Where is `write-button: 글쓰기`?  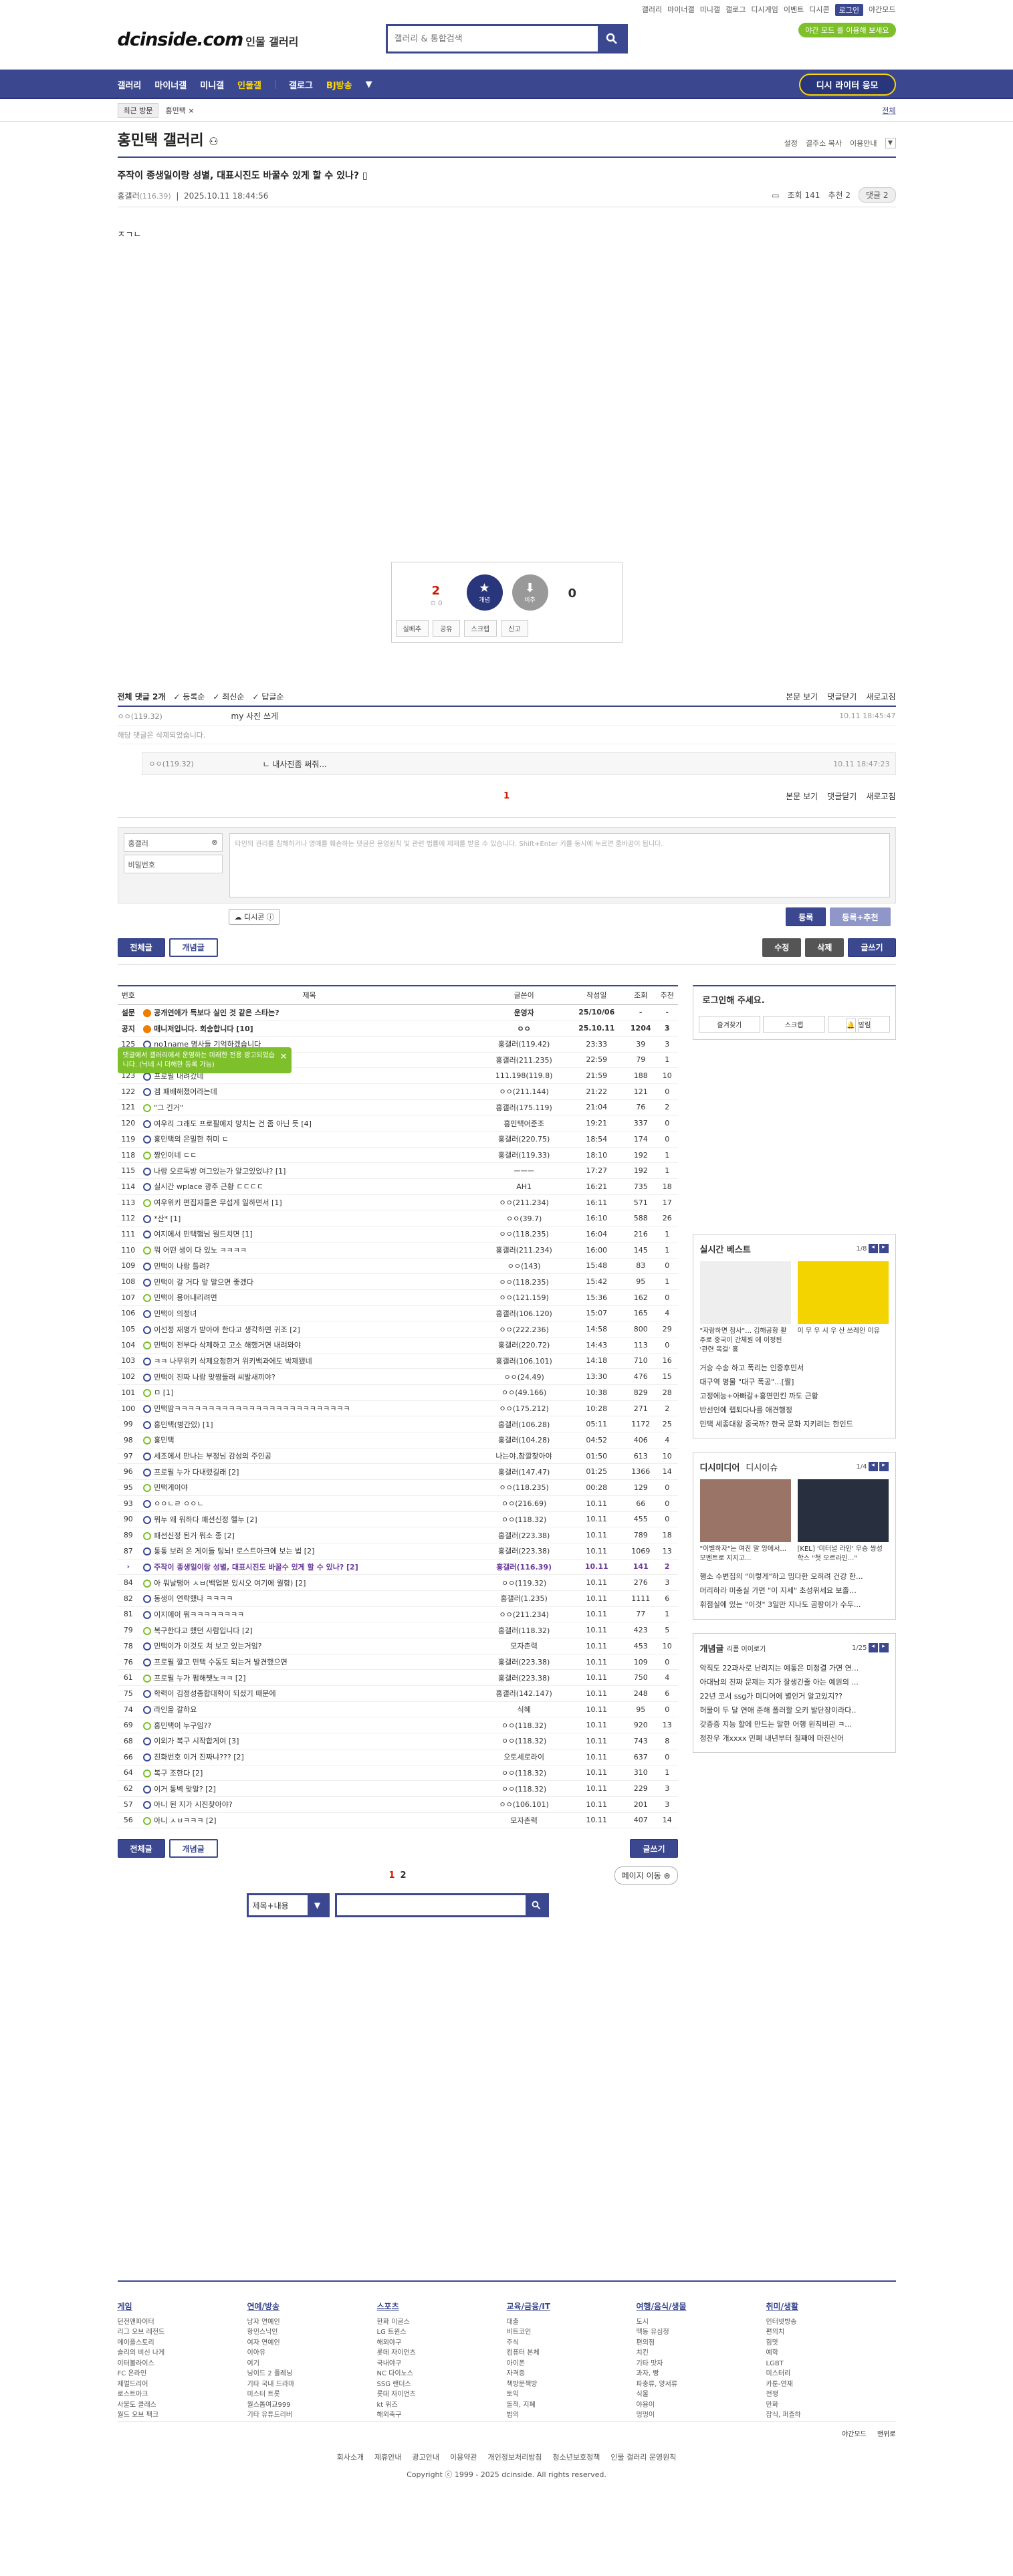
write-button: 글쓰기 is located at coordinates (654, 1849).